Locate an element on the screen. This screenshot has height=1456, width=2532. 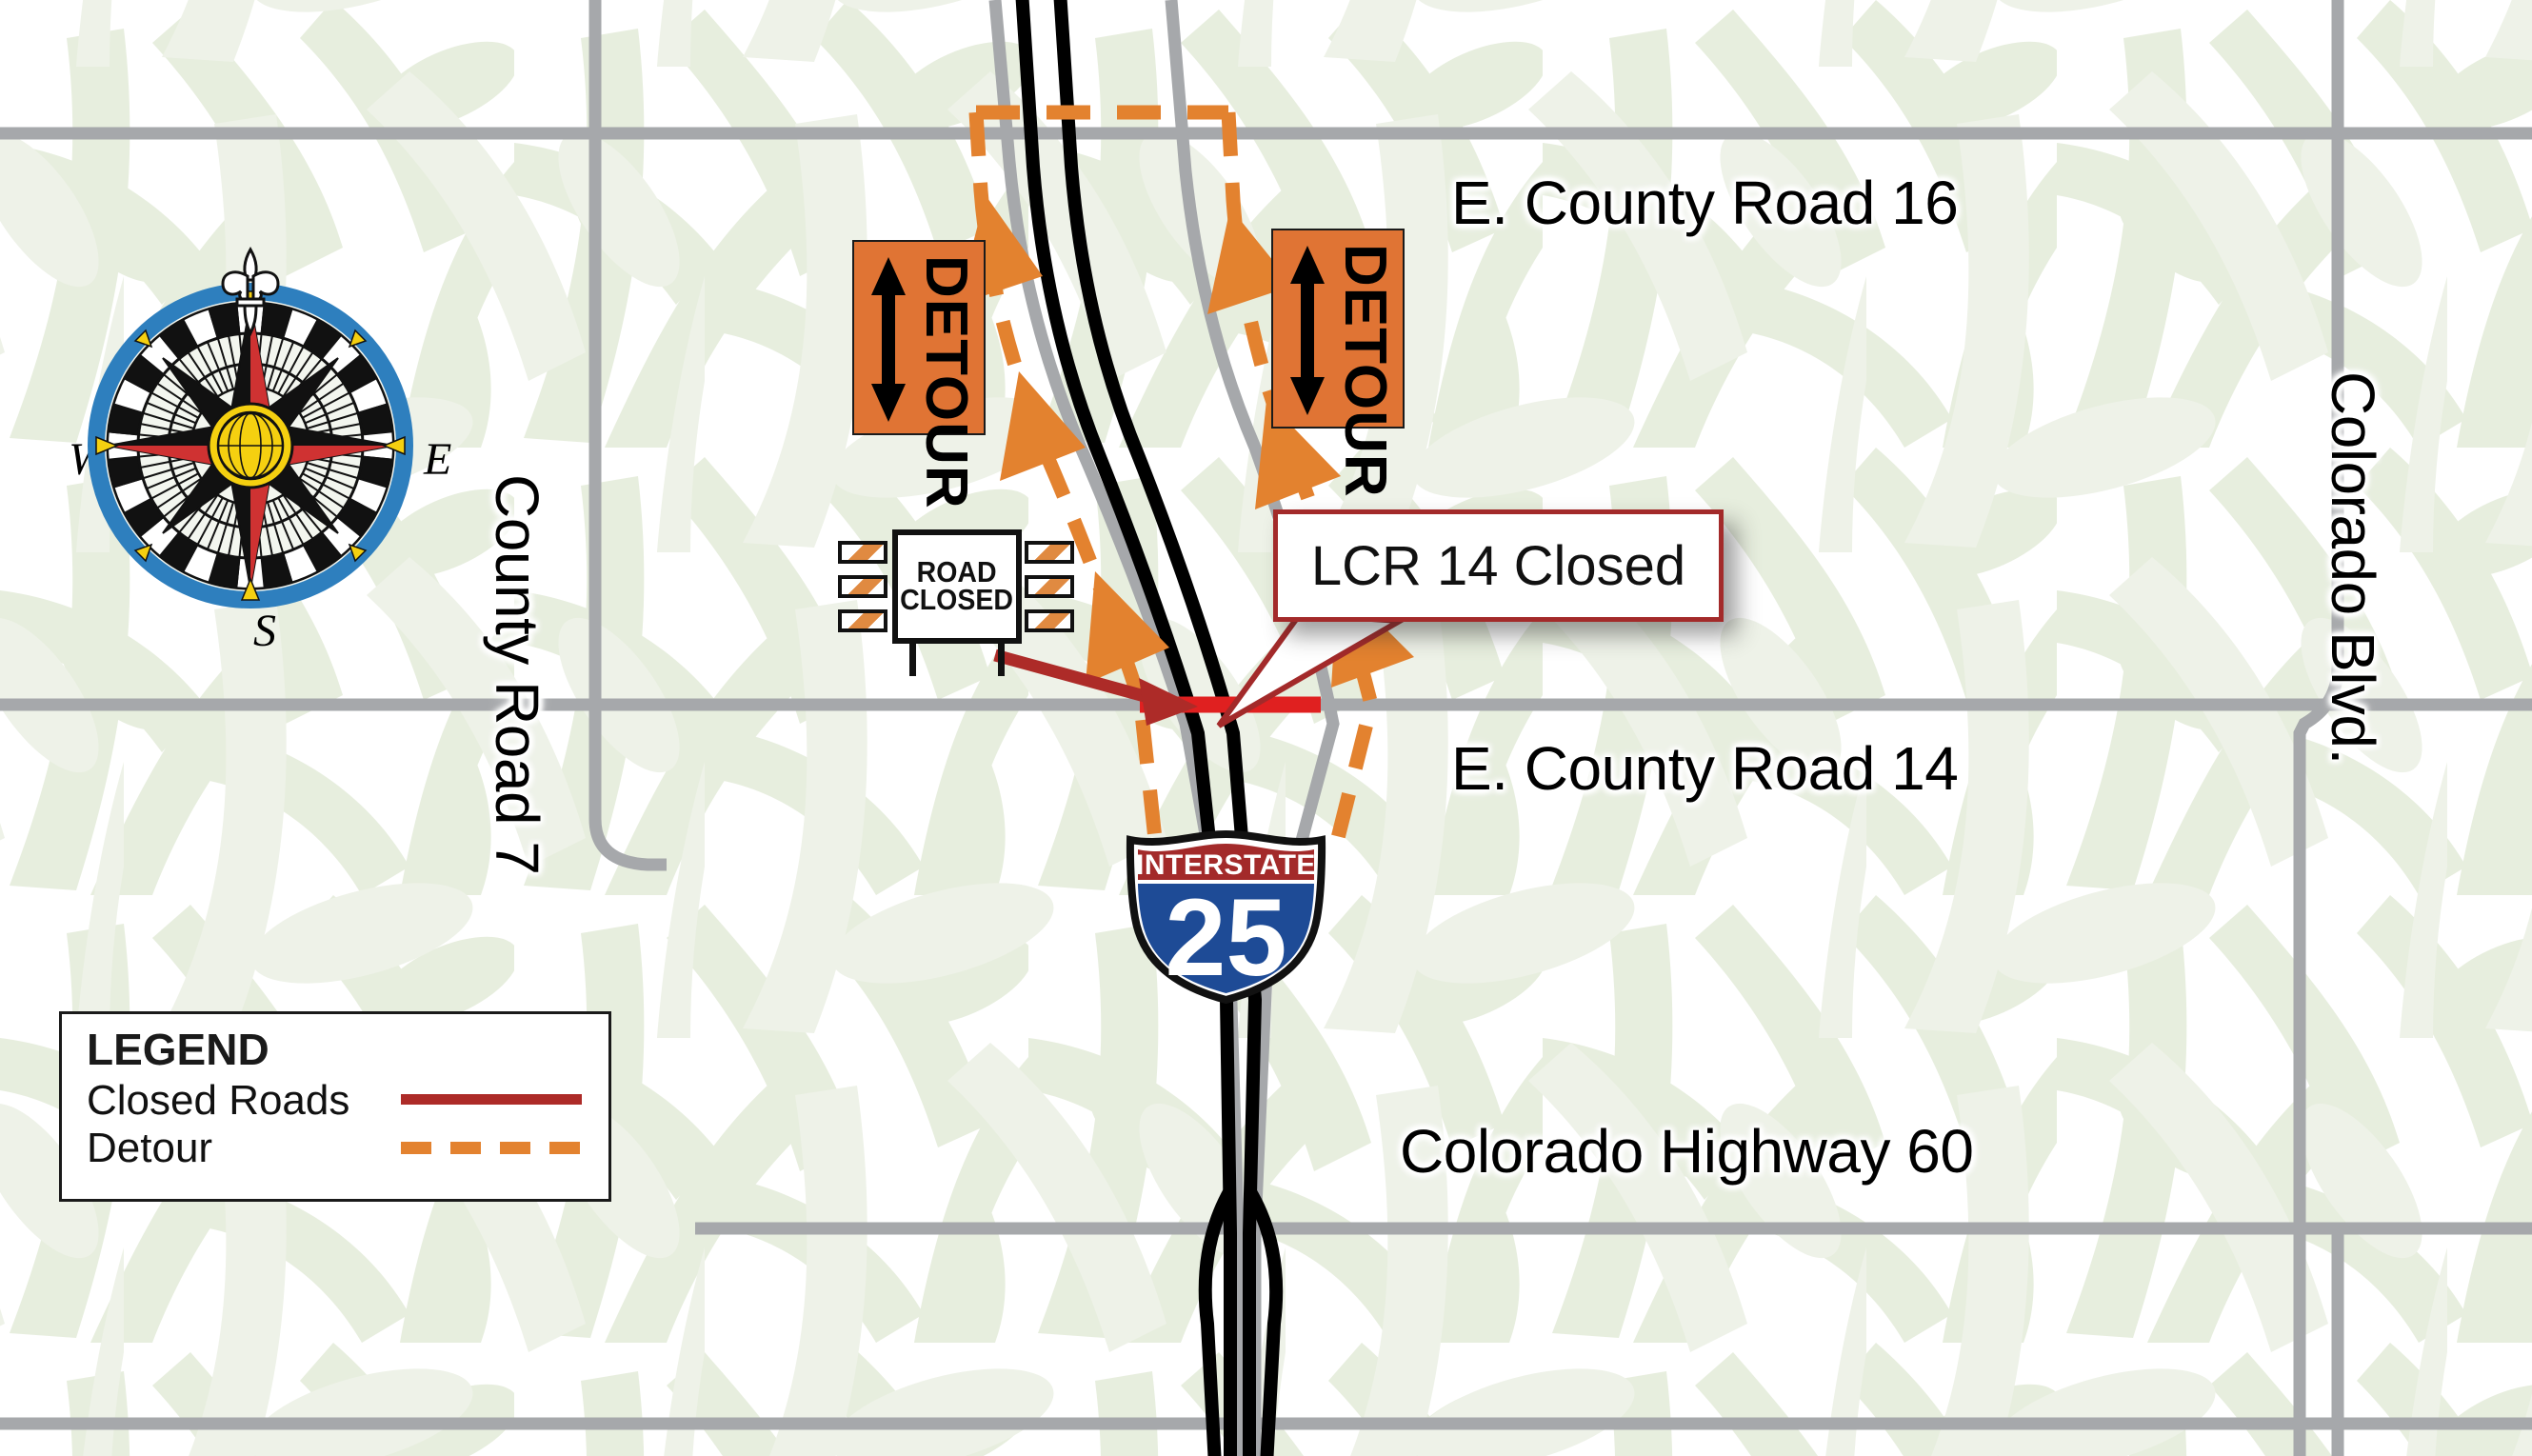
callout-text: LCR 14 Closed is located at coordinates (1498, 565).